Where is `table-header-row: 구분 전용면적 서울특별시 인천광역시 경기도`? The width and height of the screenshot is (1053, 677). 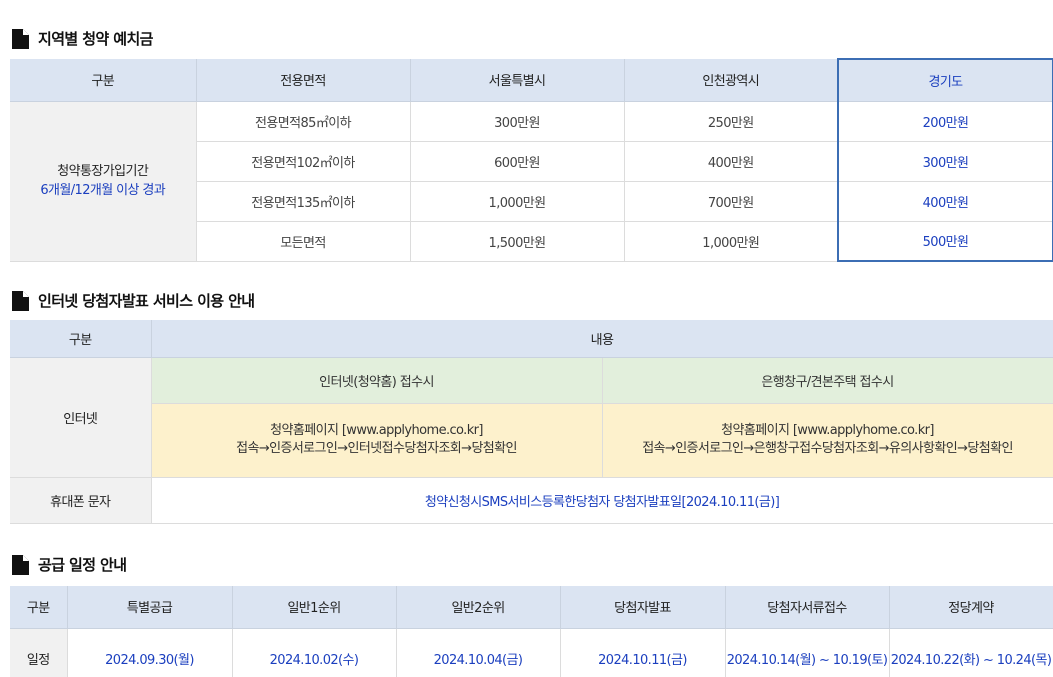
table-header-row: 구분 전용면적 서울특별시 인천광역시 경기도 is located at coordinates (531, 80).